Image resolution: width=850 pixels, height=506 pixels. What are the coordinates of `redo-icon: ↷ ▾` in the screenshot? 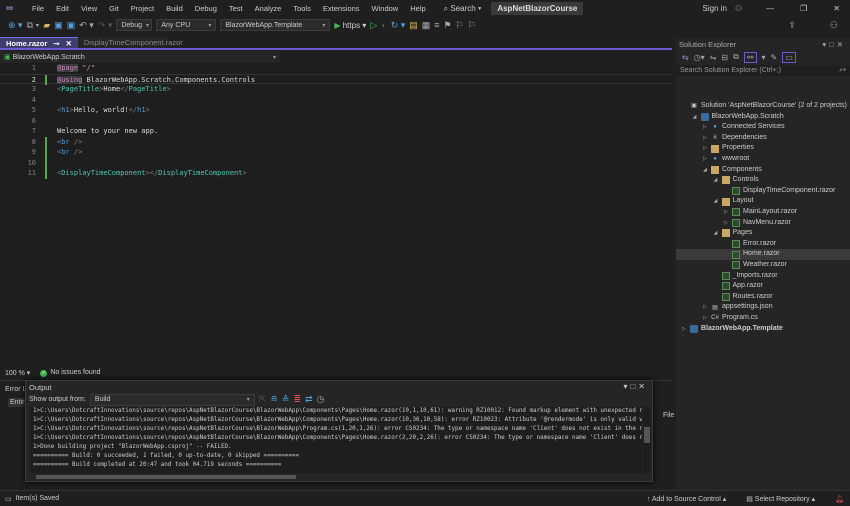 It's located at (105, 25).